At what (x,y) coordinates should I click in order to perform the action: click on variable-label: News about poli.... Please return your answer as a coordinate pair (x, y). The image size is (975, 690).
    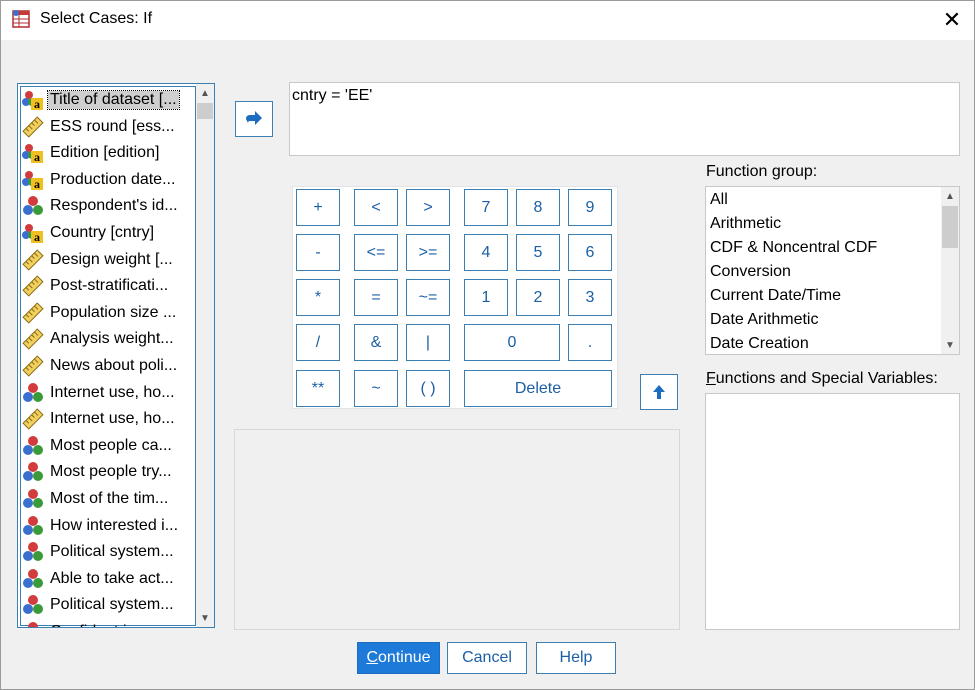
    Looking at the image, I should click on (114, 365).